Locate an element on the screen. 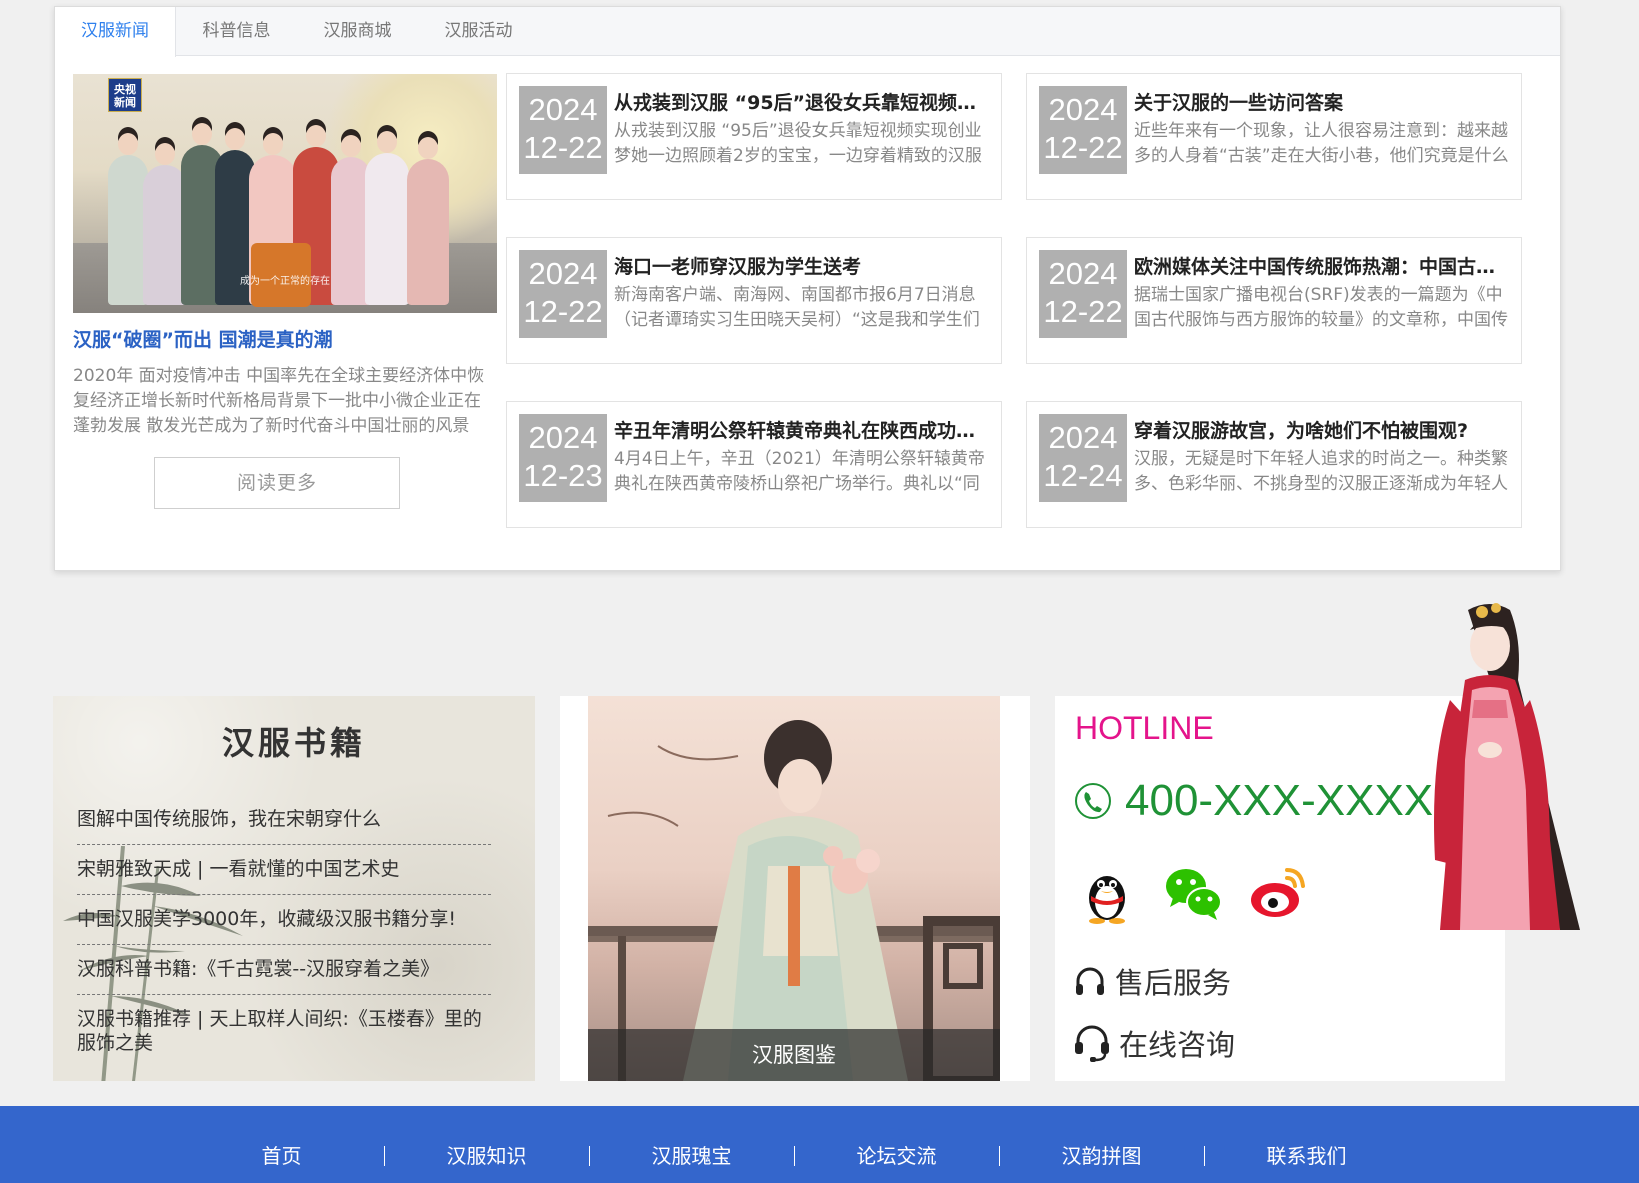 This screenshot has height=1183, width=1639. phone-row: 400-XXX-XXXX is located at coordinates (1253, 801).